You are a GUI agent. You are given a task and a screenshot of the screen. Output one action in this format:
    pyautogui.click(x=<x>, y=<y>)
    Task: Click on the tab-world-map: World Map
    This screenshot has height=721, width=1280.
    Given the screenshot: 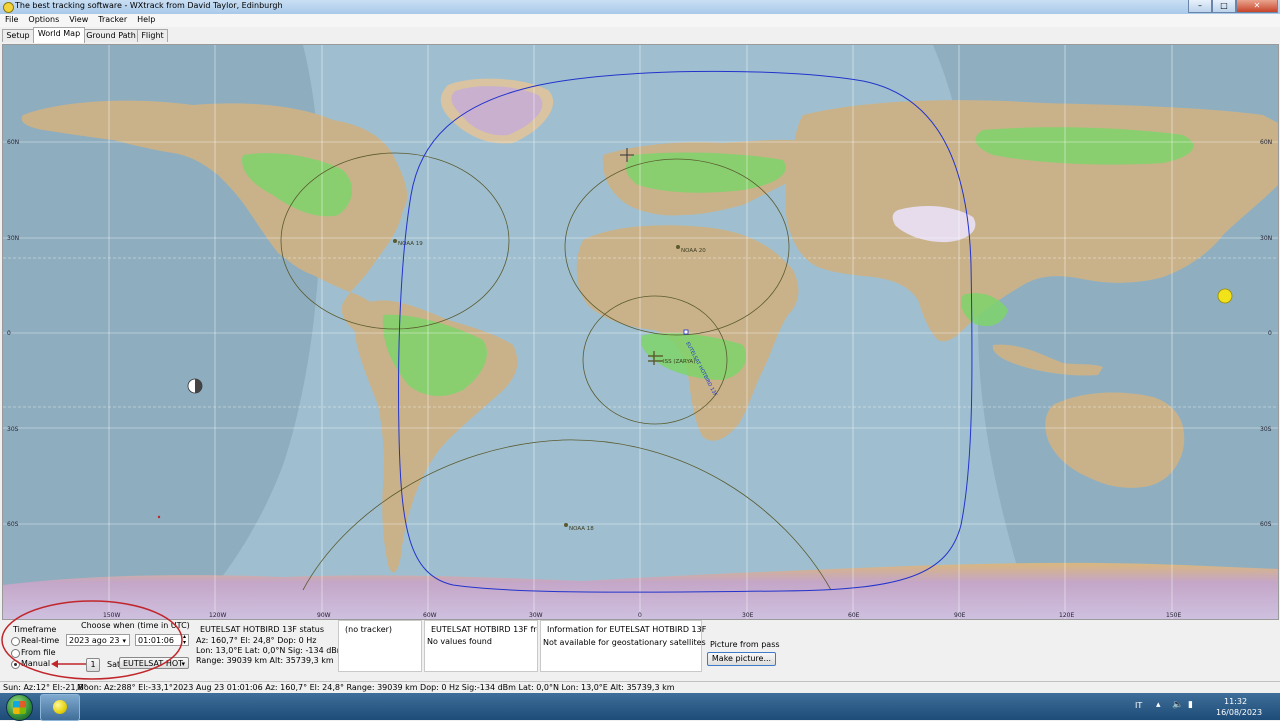 What is the action you would take?
    pyautogui.click(x=59, y=35)
    